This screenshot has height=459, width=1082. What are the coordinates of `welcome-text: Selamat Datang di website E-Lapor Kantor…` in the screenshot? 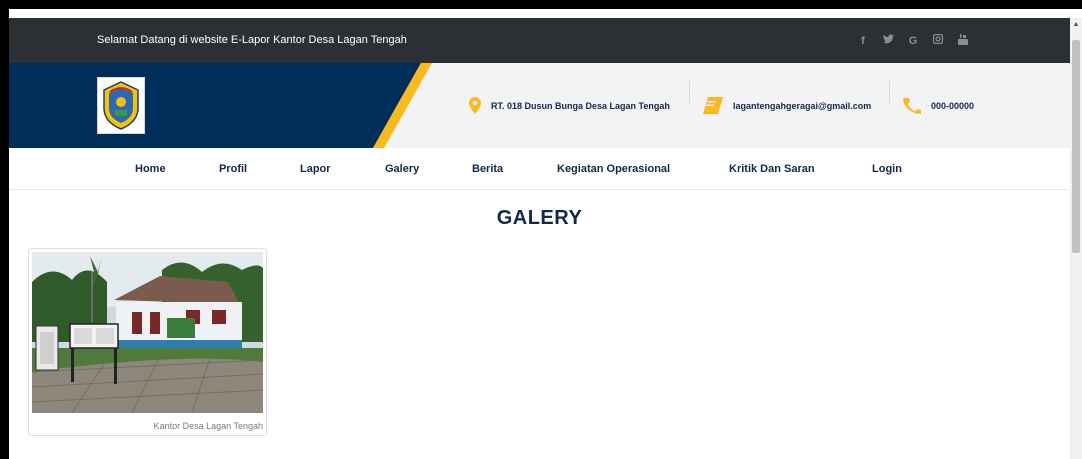 It's located at (252, 40).